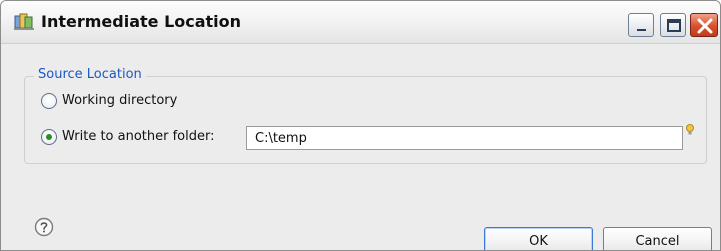 The height and width of the screenshot is (251, 721). What do you see at coordinates (49, 101) in the screenshot?
I see `radio-button-unselected` at bounding box center [49, 101].